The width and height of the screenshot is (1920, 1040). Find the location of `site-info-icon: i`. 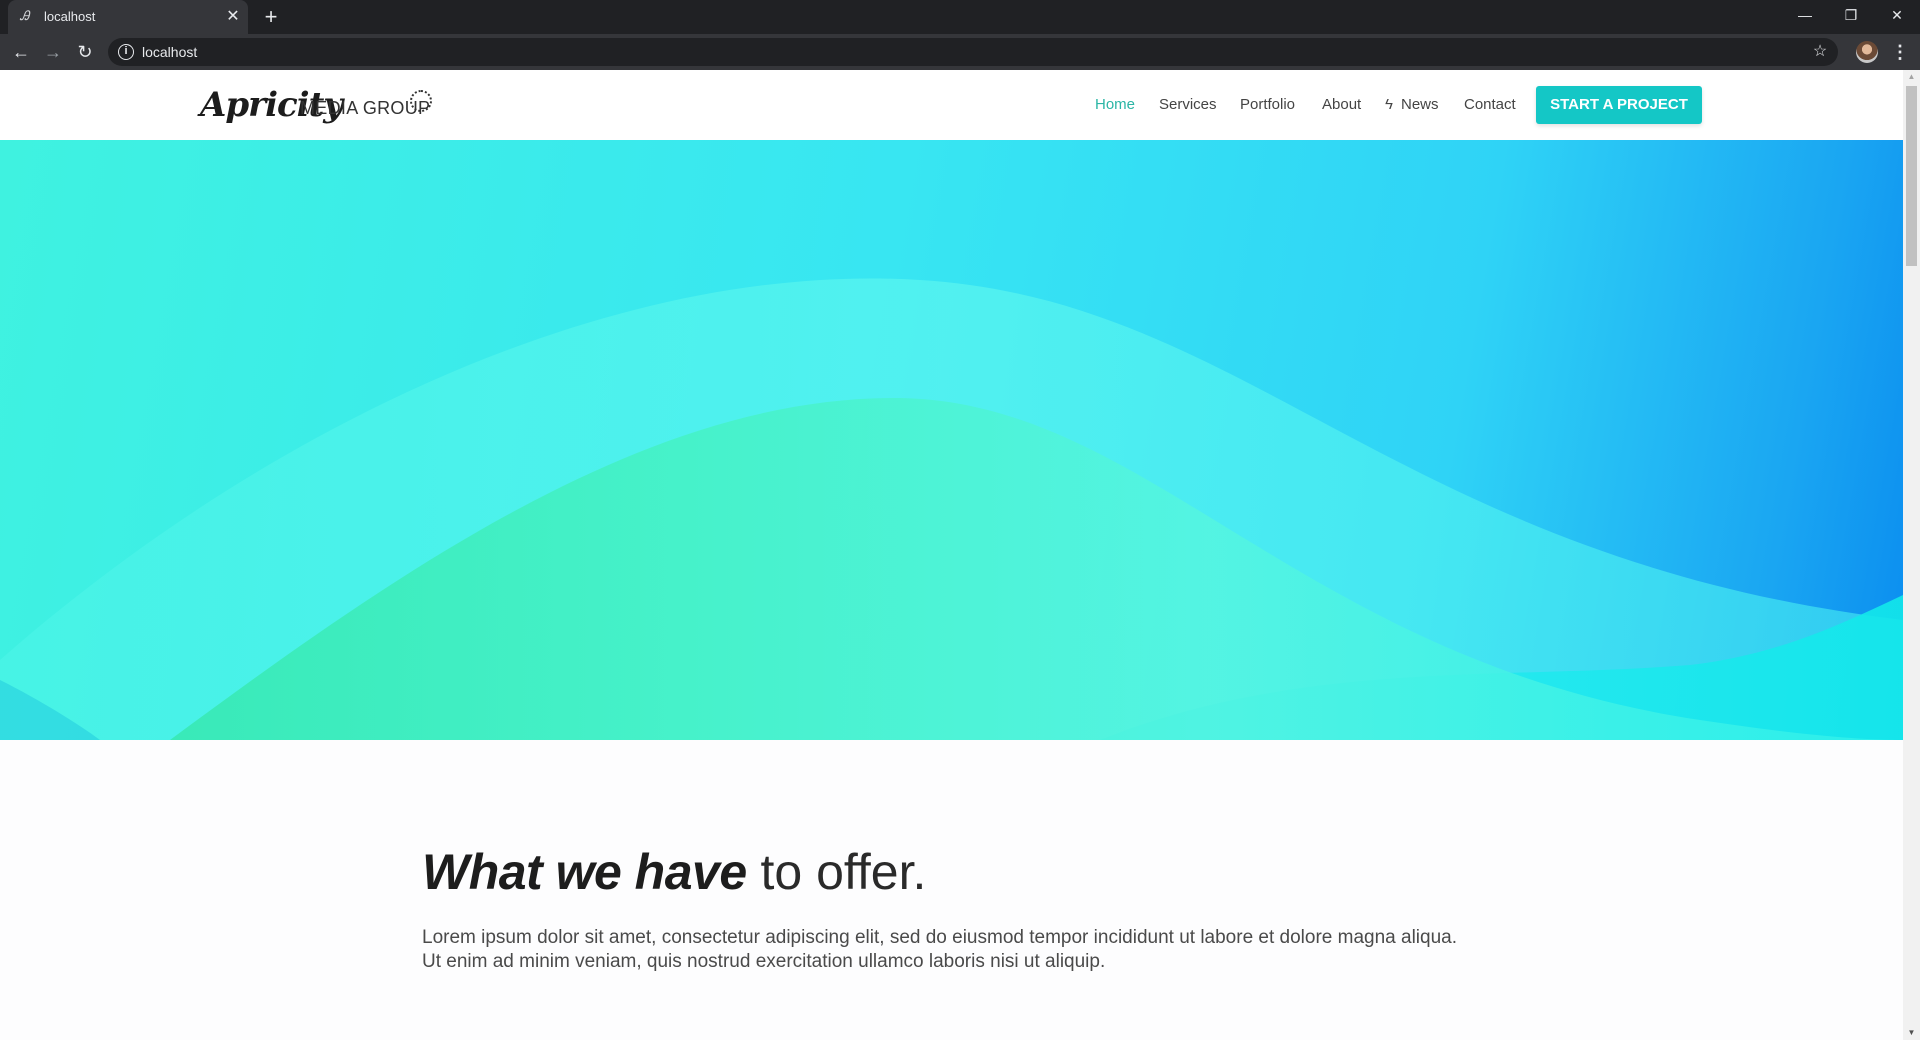

site-info-icon: i is located at coordinates (126, 52).